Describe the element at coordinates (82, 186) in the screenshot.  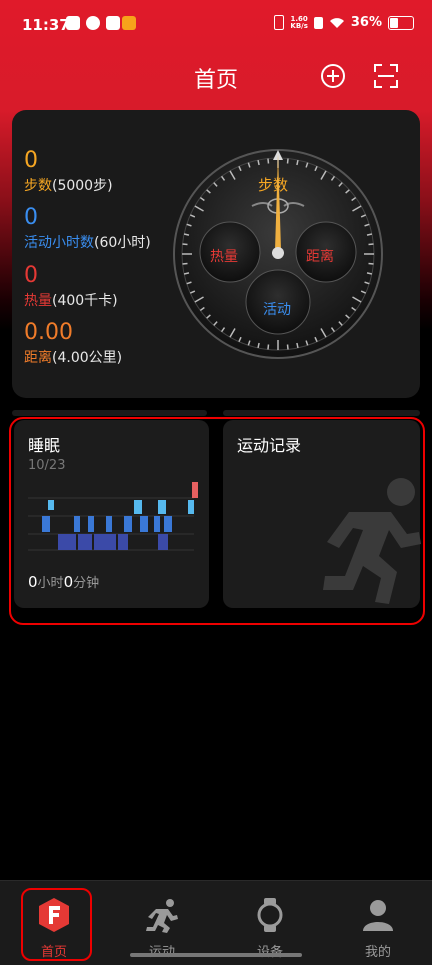
I see `steps-goal: (5000步)` at that location.